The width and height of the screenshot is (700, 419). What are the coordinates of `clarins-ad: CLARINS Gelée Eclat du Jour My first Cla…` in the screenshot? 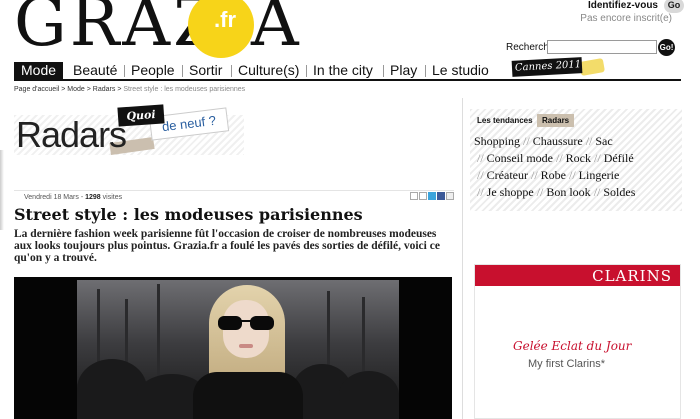 It's located at (577, 341).